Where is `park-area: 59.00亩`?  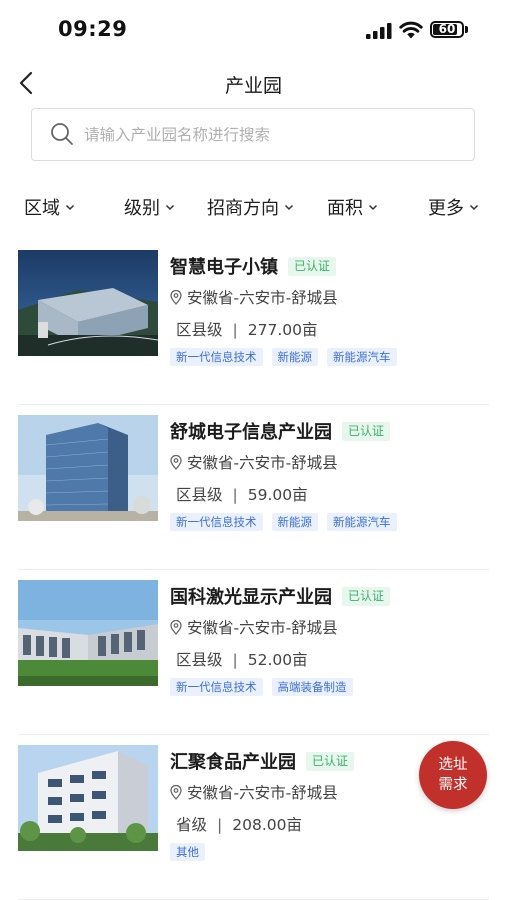
park-area: 59.00亩 is located at coordinates (277, 495).